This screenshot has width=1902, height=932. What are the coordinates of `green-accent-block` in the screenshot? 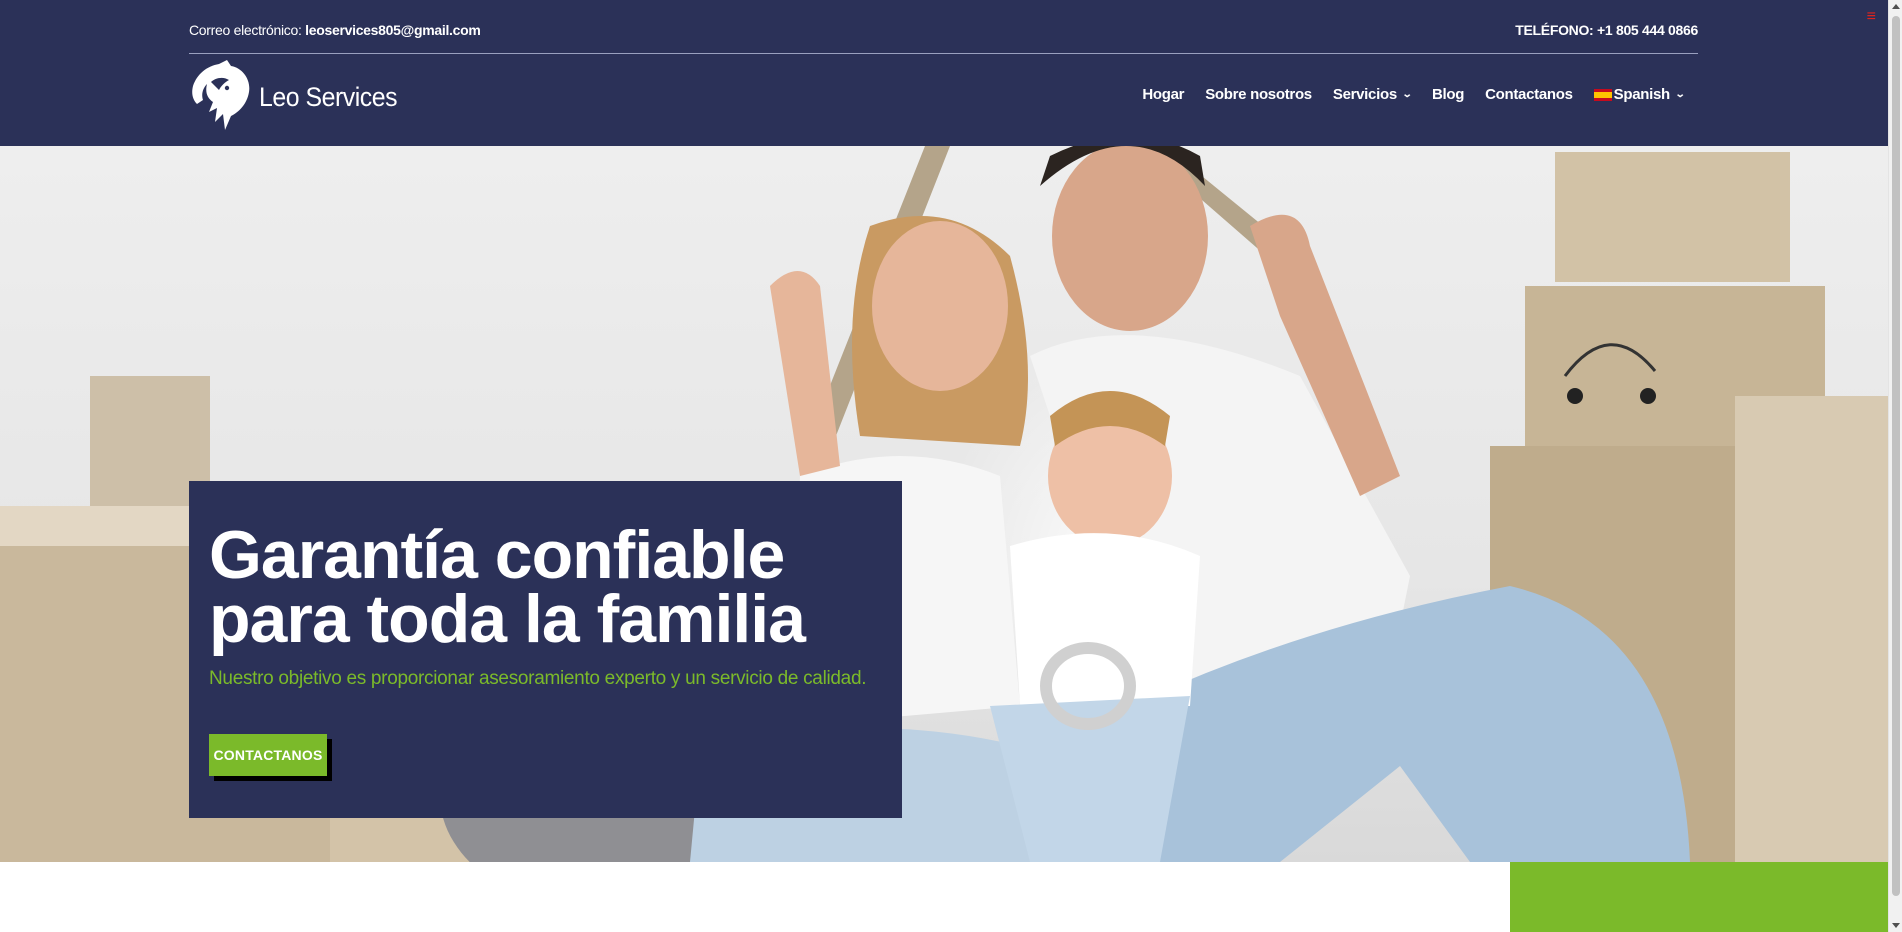 It's located at (1699, 897).